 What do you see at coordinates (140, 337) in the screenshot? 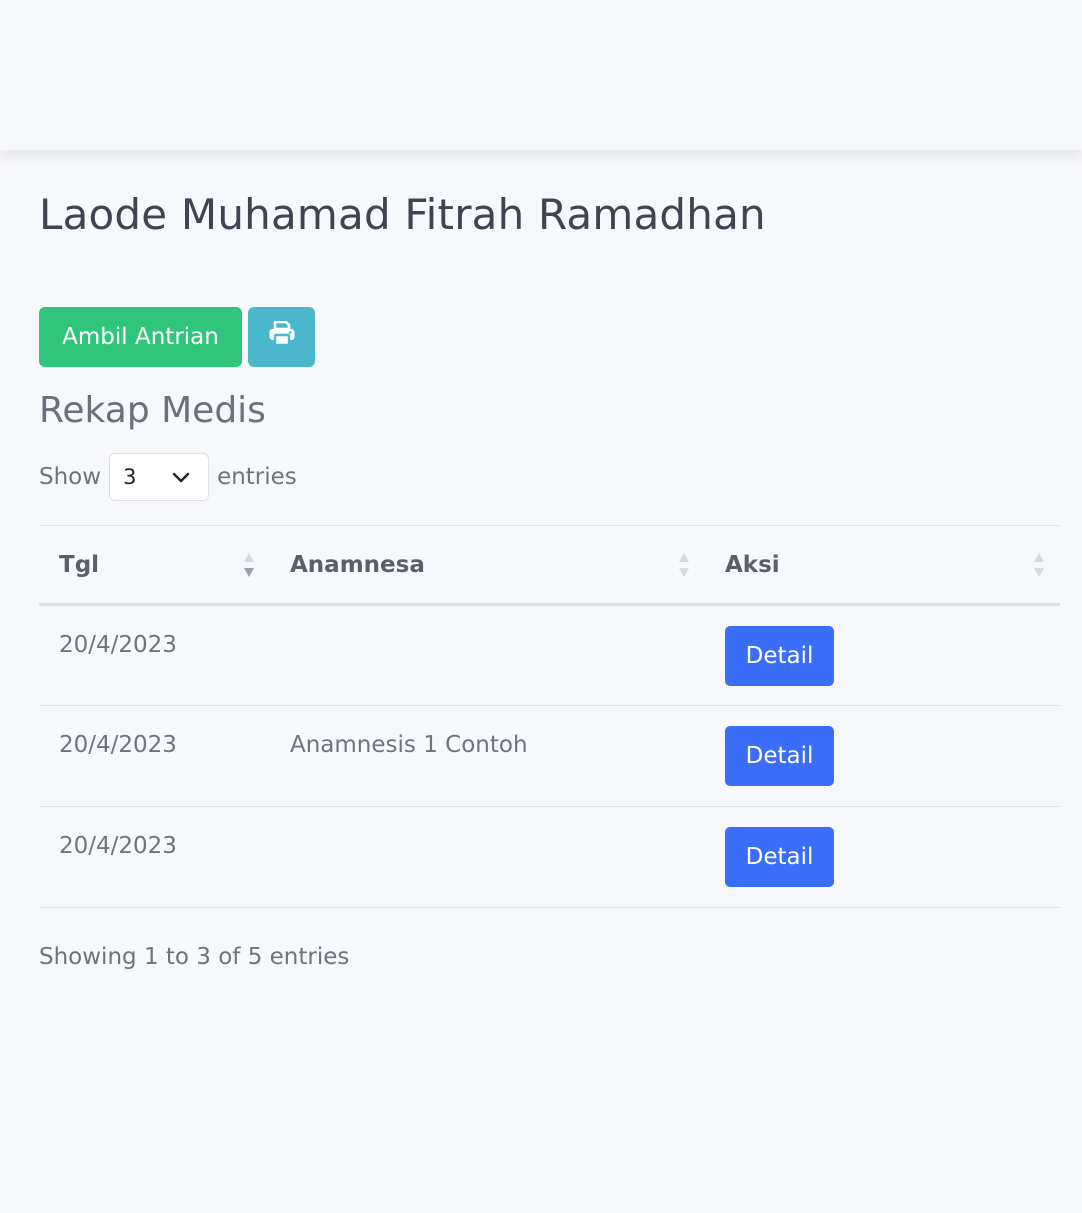
I see `ambil-antrian-button: Ambil Antrian` at bounding box center [140, 337].